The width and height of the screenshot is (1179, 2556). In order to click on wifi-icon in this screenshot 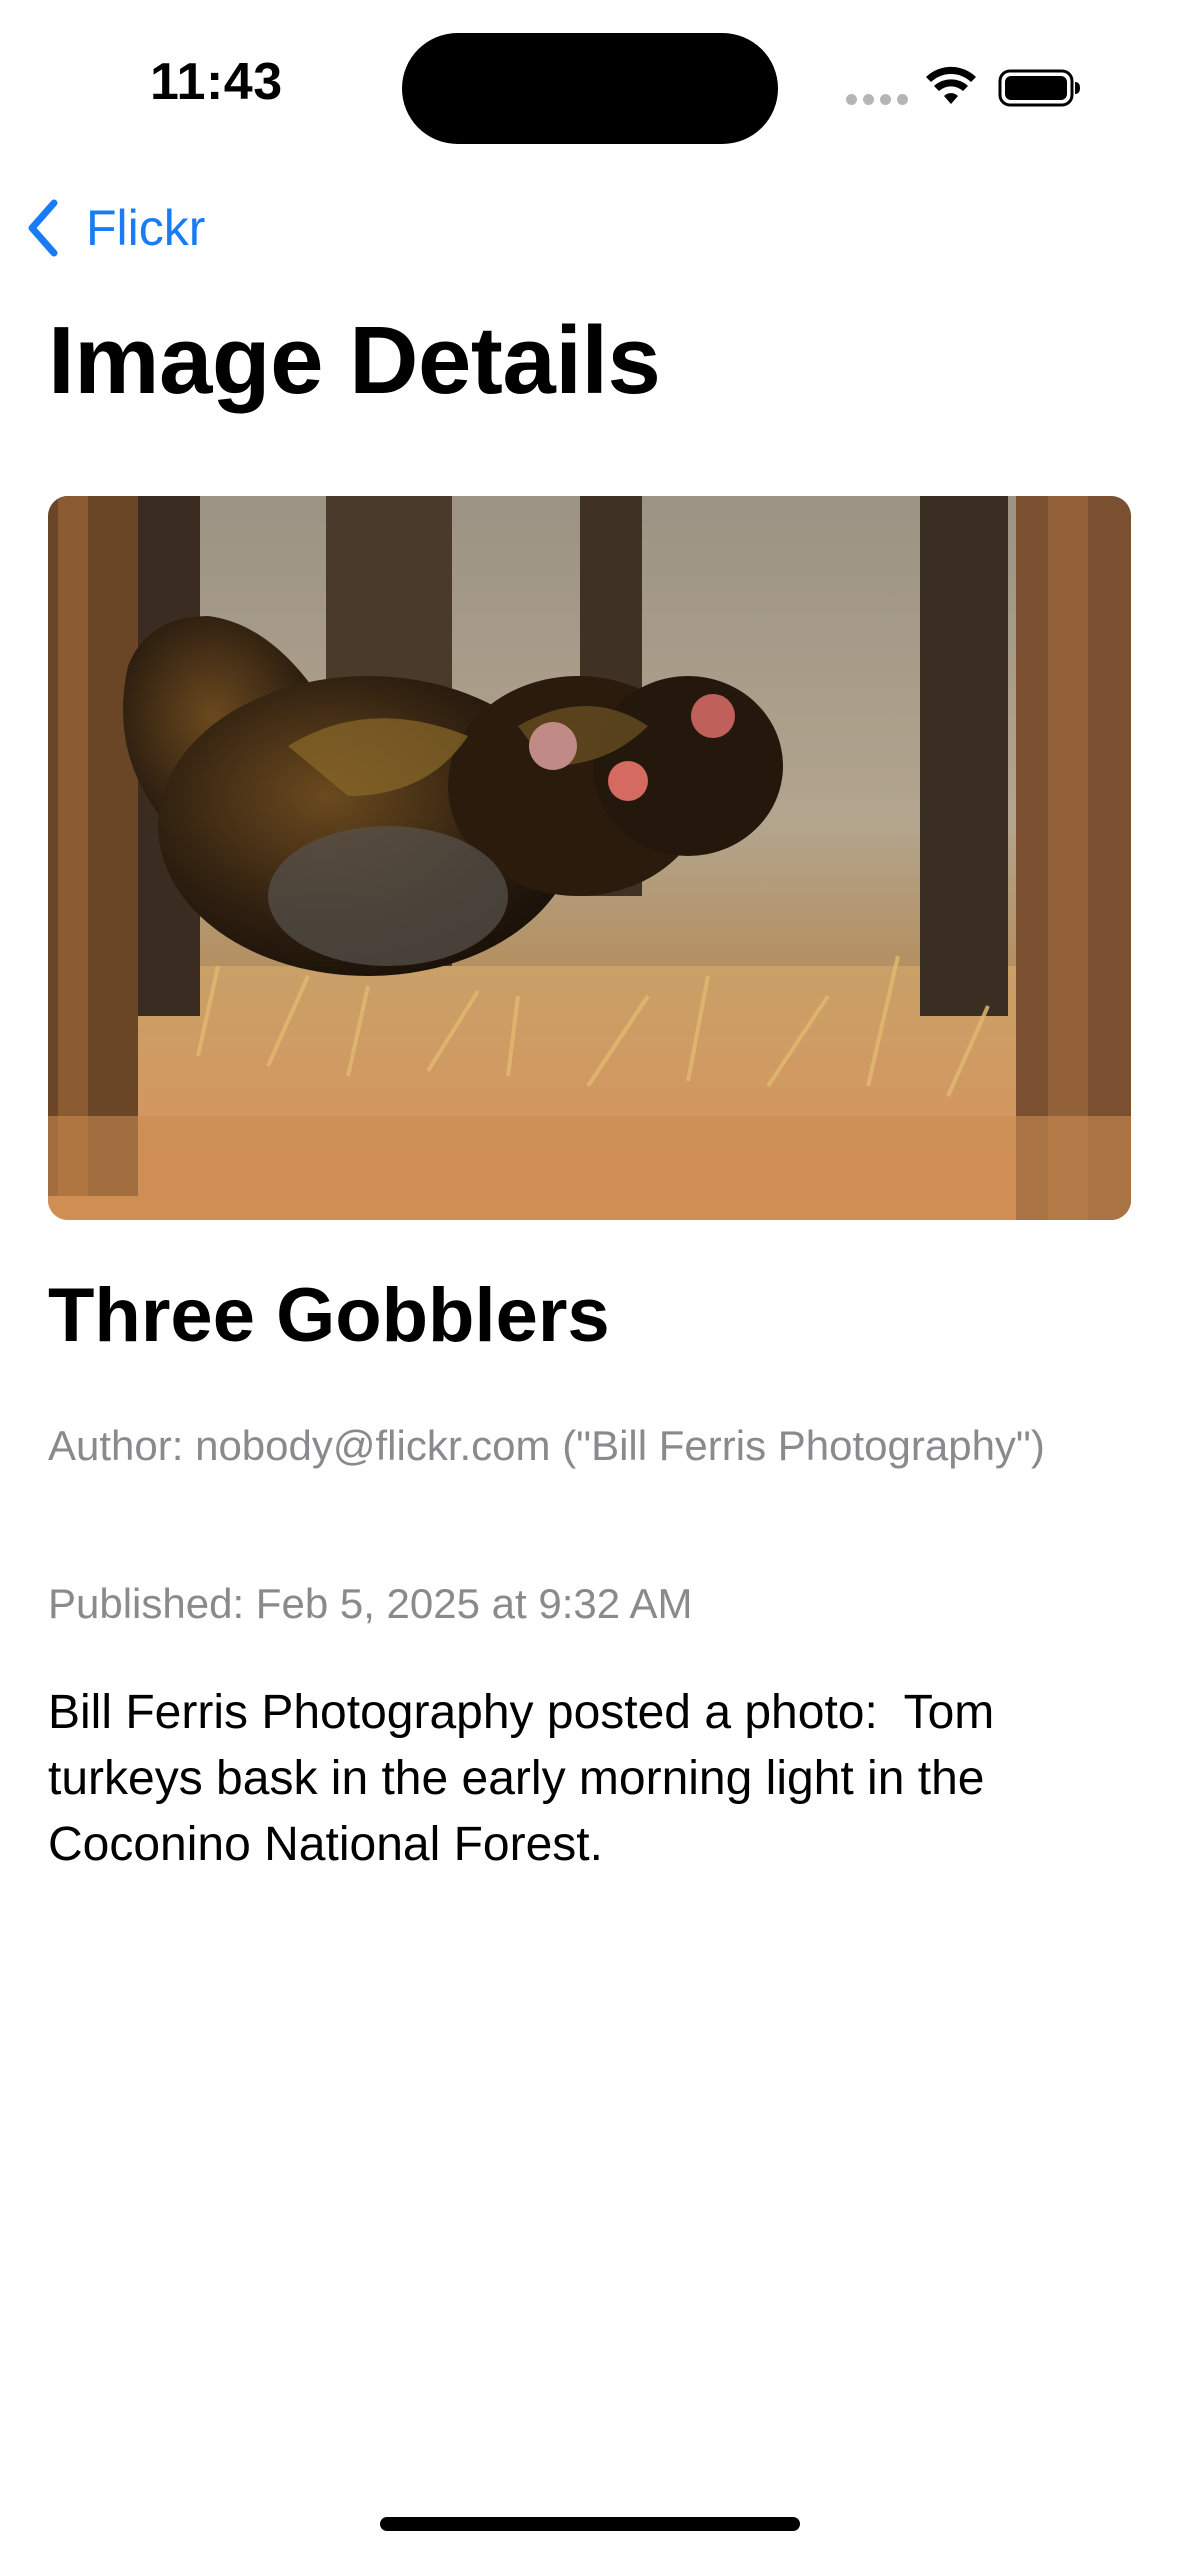, I will do `click(951, 85)`.